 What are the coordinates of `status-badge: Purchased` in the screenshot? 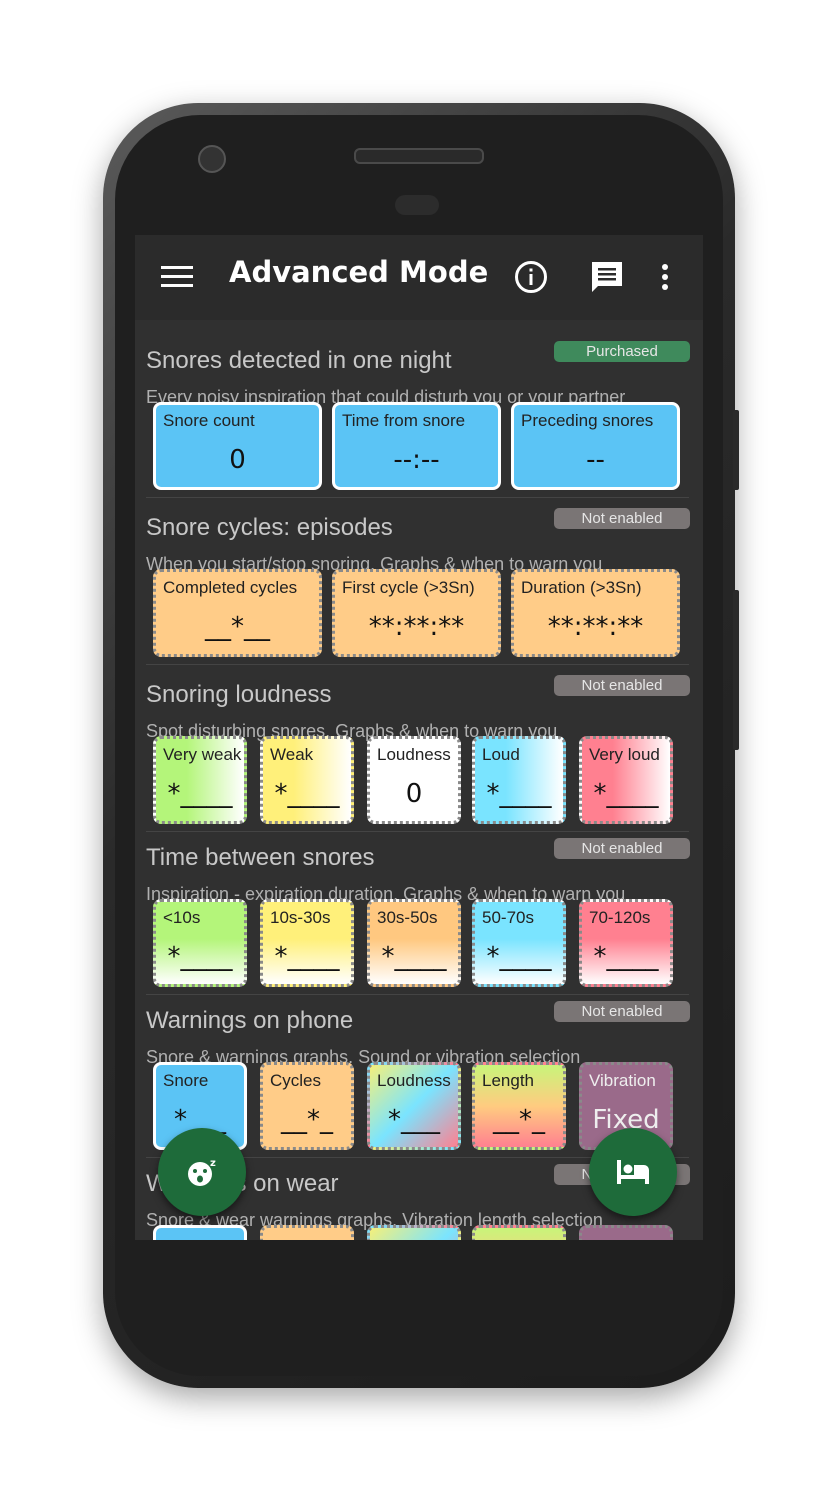 It's located at (622, 351).